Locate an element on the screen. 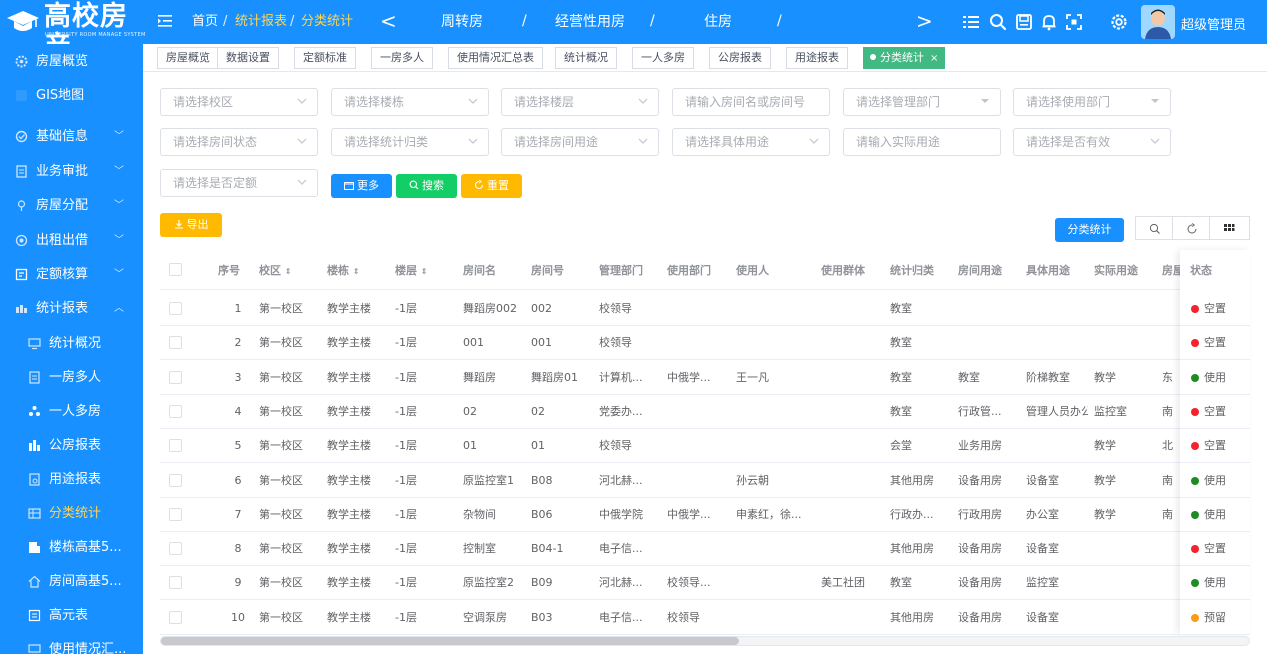 The height and width of the screenshot is (654, 1267). category-statistics-button: 分类统计 is located at coordinates (1089, 230).